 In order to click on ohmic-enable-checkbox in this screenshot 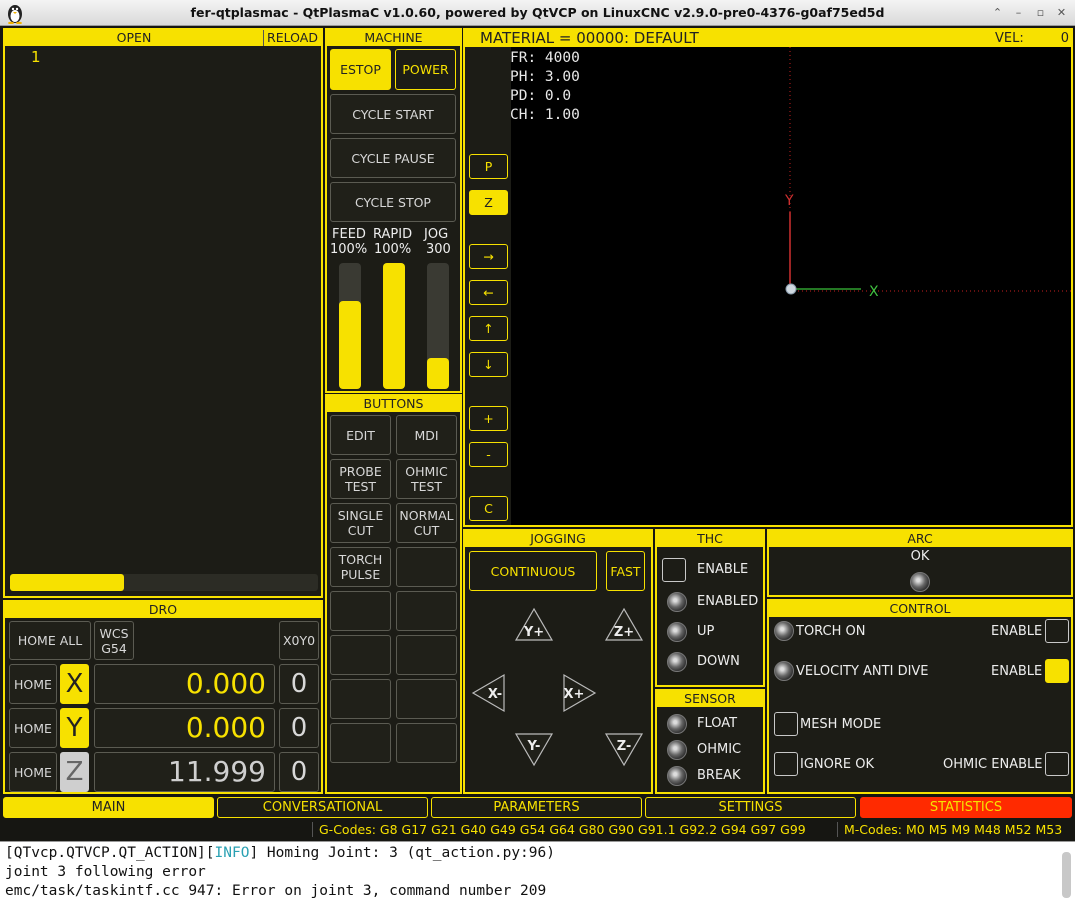, I will do `click(1057, 764)`.